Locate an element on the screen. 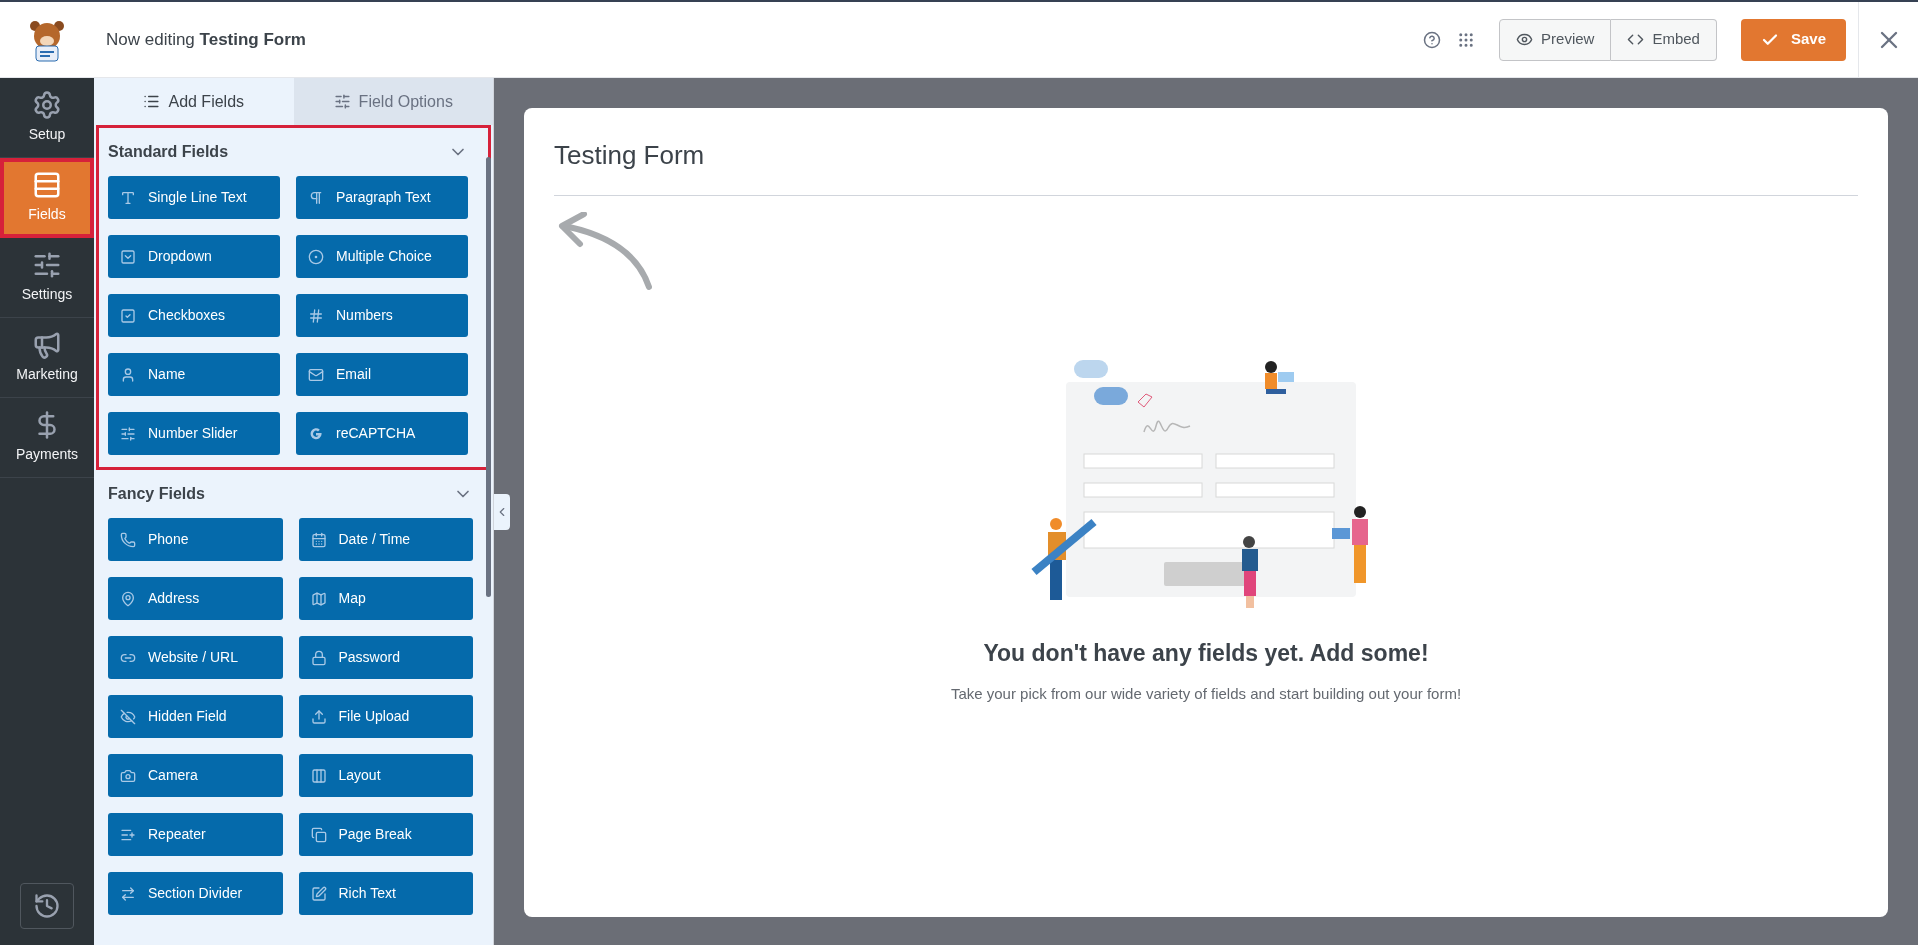 The height and width of the screenshot is (945, 1918). field-button: Website / URL is located at coordinates (195, 657).